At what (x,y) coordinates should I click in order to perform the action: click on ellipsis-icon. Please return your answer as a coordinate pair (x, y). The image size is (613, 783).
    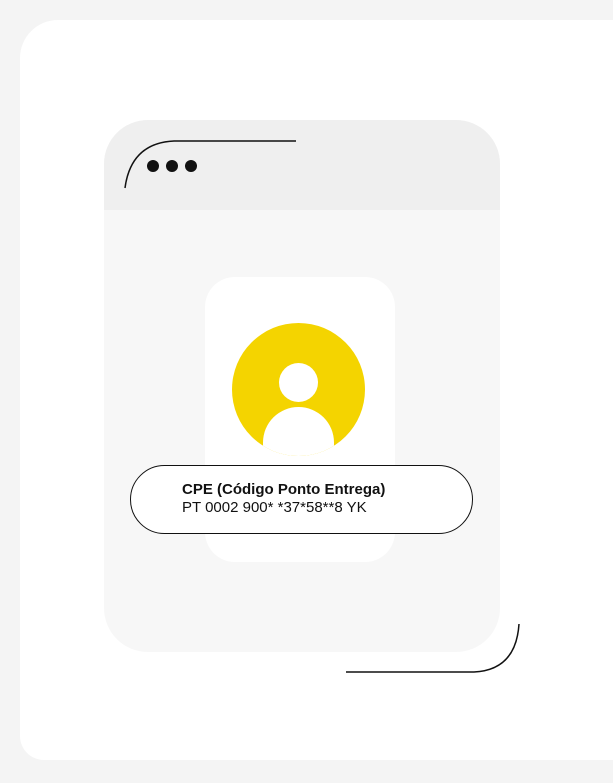
    Looking at the image, I should click on (172, 166).